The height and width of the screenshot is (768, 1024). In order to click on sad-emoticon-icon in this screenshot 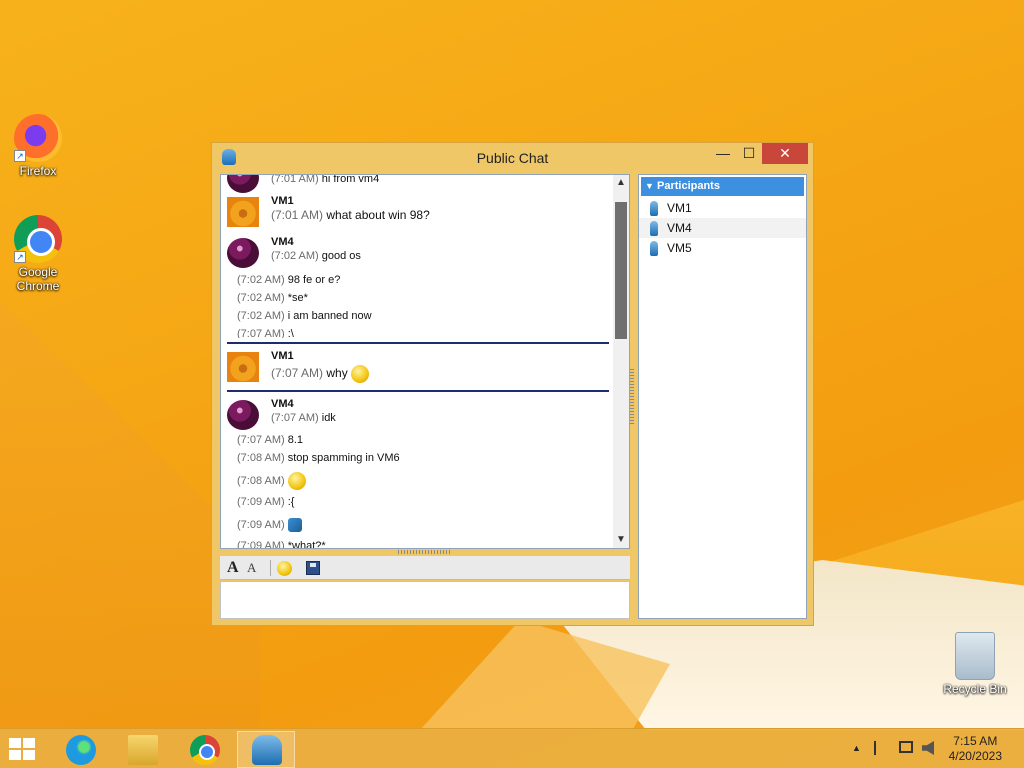, I will do `click(296, 481)`.